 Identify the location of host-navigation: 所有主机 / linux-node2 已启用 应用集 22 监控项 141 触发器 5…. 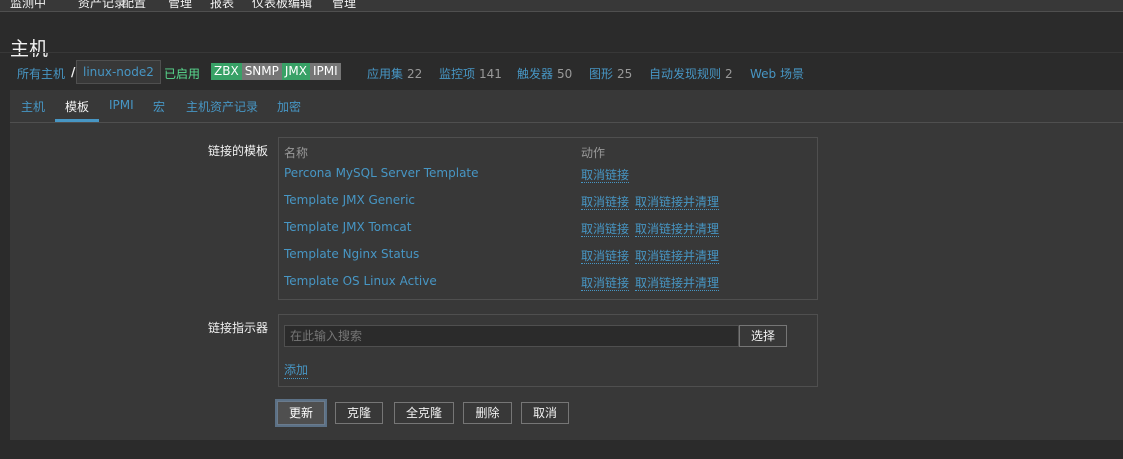
(561, 72).